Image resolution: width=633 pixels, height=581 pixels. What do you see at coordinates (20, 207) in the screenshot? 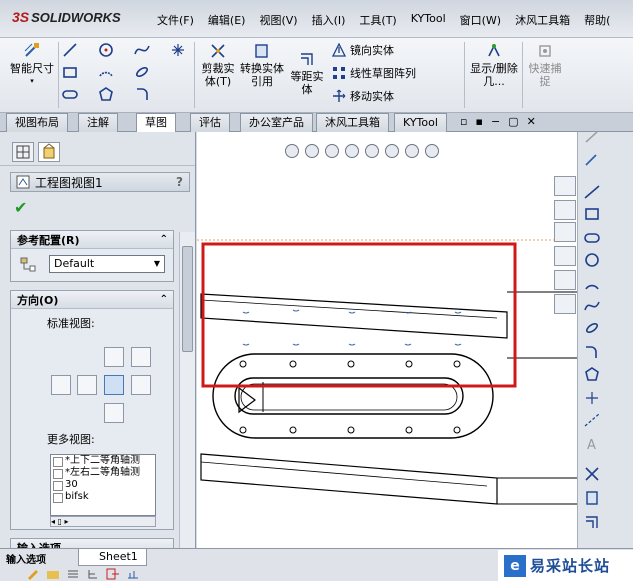
I see `ok-check-icon: ✔` at bounding box center [20, 207].